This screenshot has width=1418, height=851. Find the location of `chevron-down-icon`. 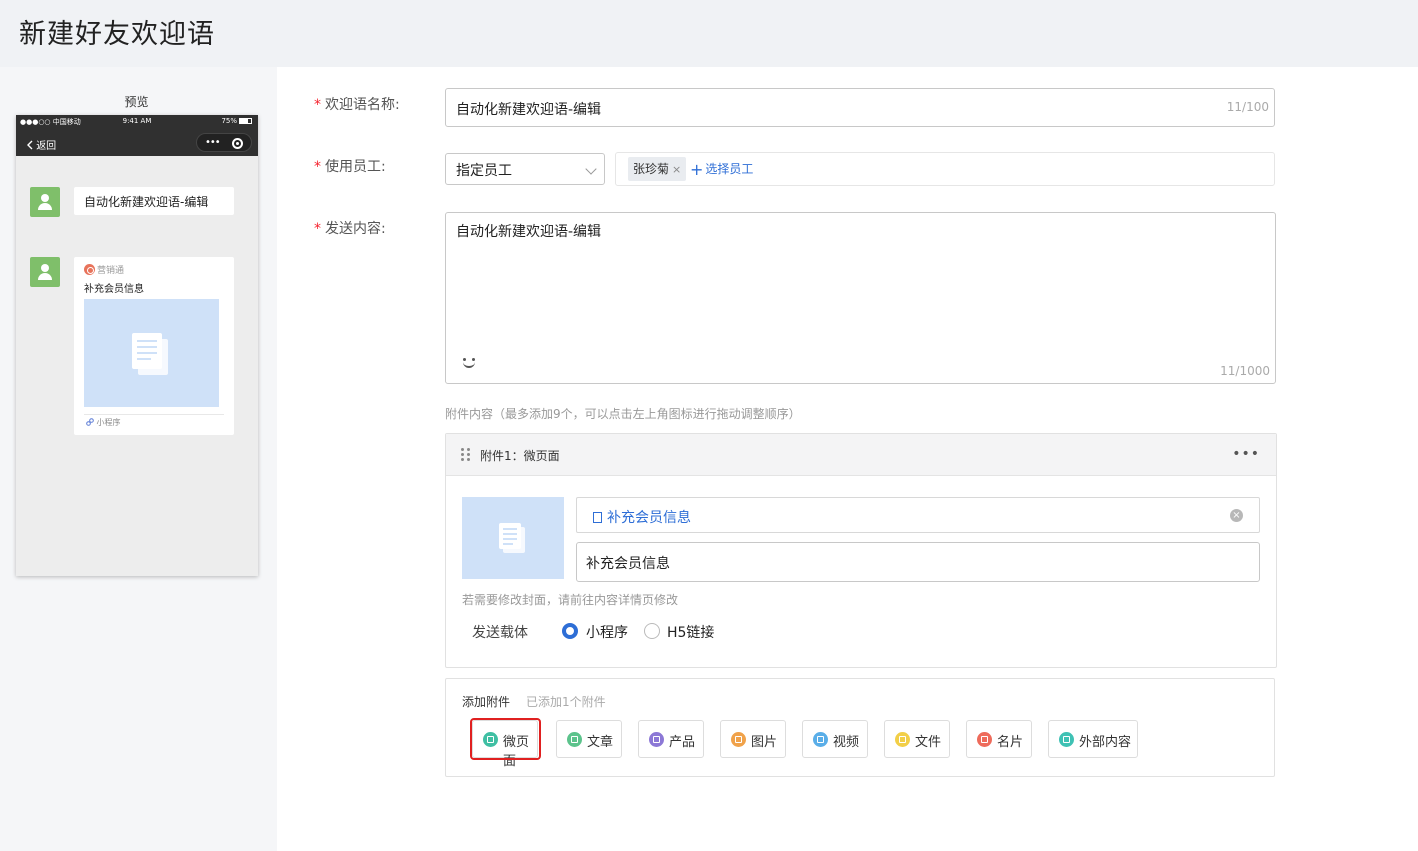

chevron-down-icon is located at coordinates (591, 169).